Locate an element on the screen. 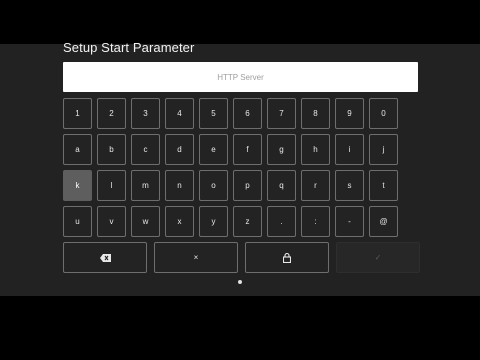 The image size is (480, 360). key-b: b is located at coordinates (111, 149).